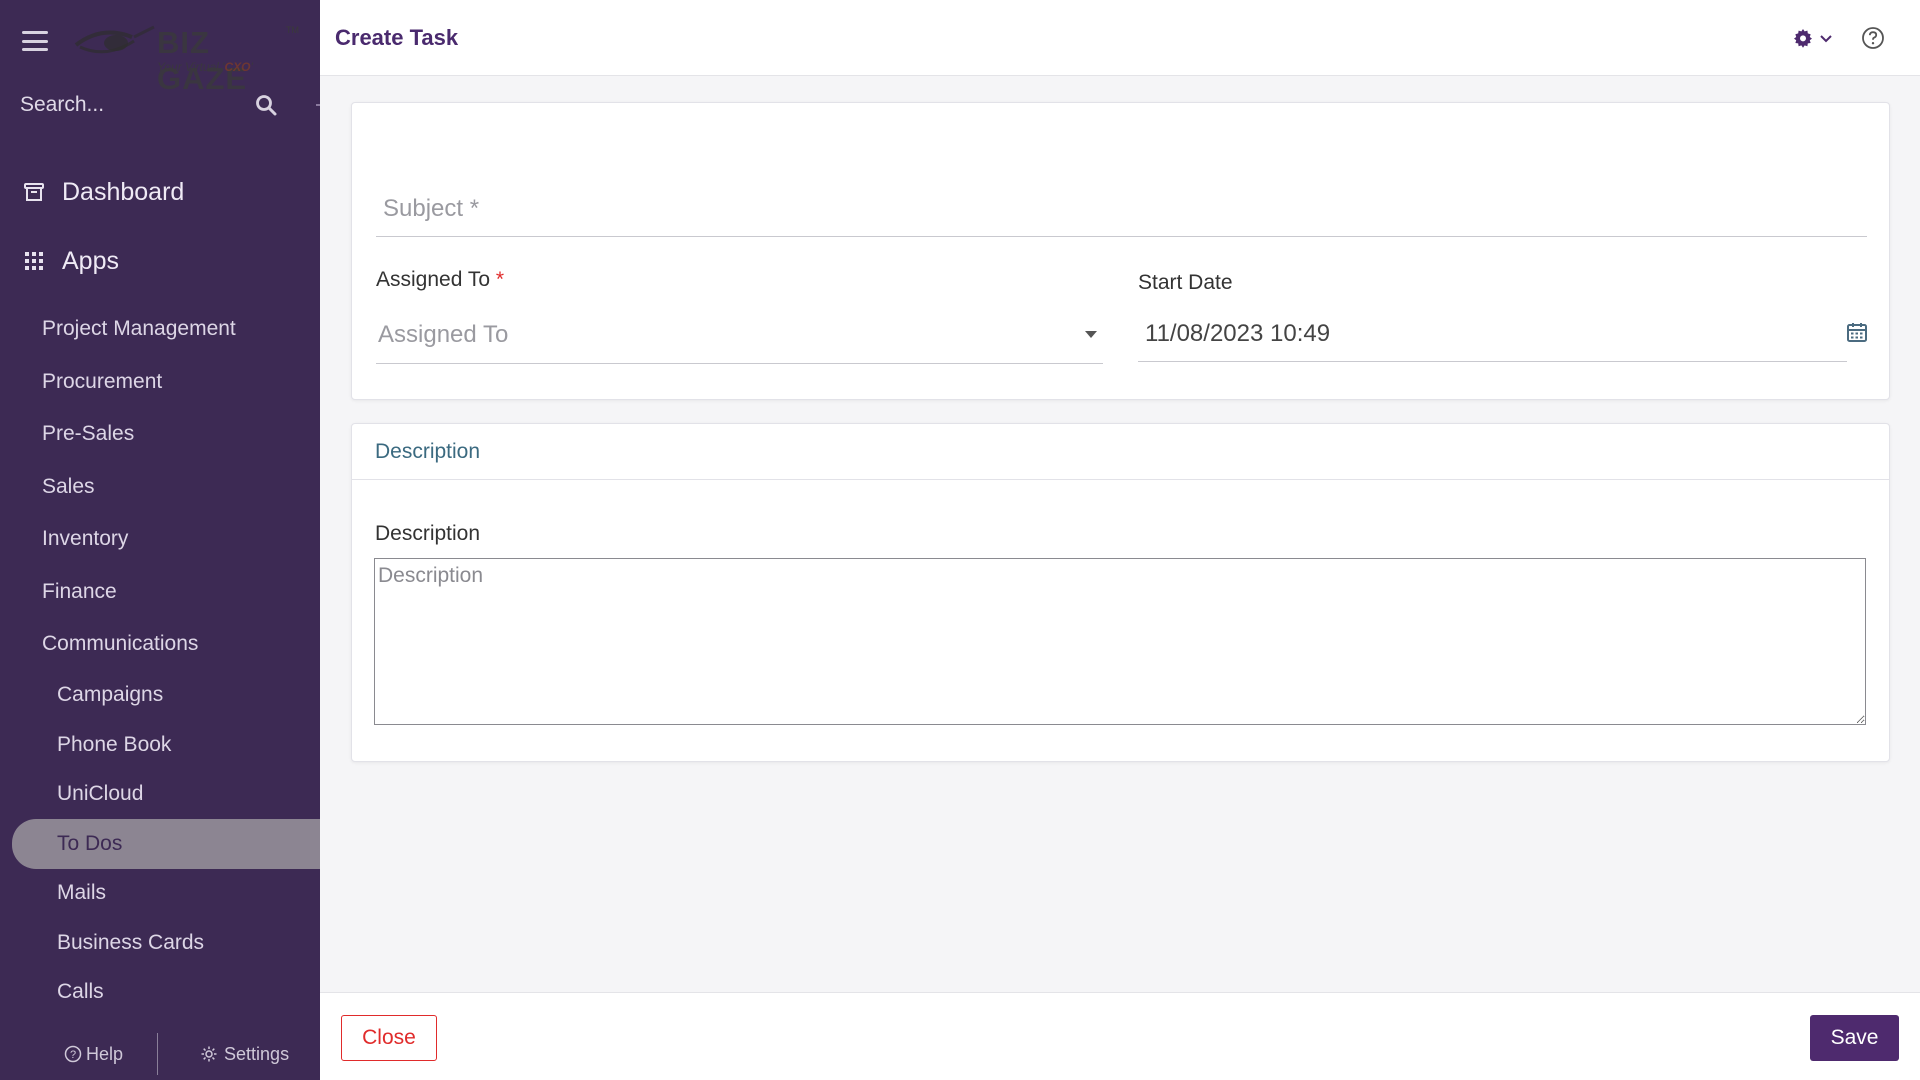 The width and height of the screenshot is (1920, 1080). I want to click on help-circle-icon: ?, so click(73, 1054).